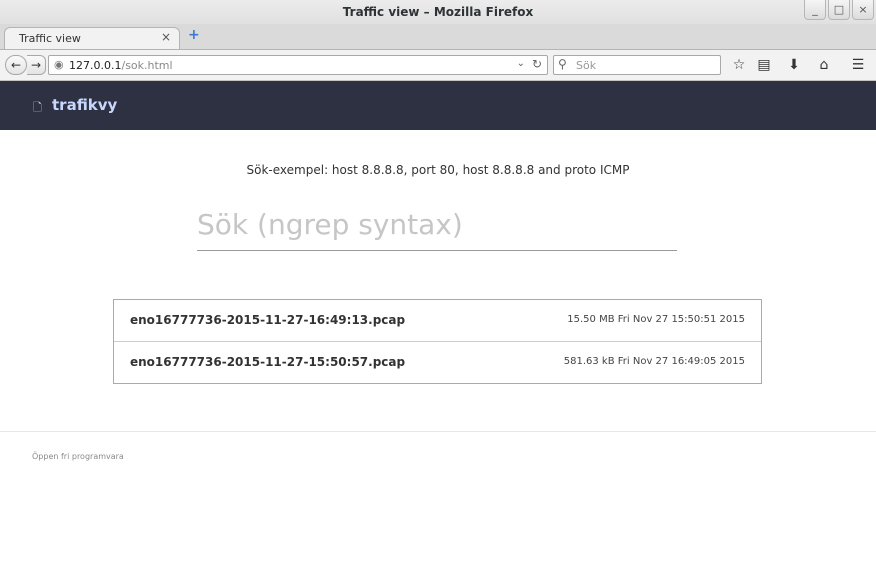 This screenshot has width=876, height=571. I want to click on search-icon: ⚲, so click(562, 64).